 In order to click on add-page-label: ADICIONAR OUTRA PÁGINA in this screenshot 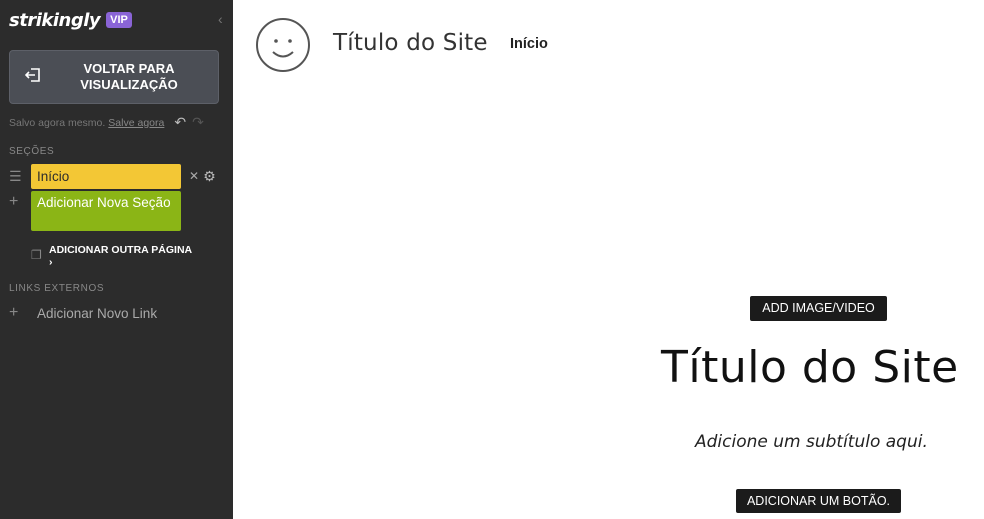, I will do `click(121, 250)`.